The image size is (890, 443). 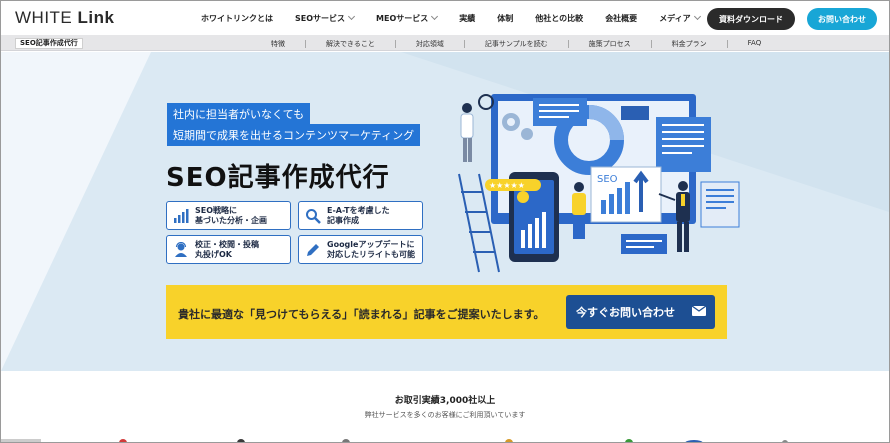 I want to click on feature-badge: E-A-Tを考慮した 記事作成, so click(x=360, y=215).